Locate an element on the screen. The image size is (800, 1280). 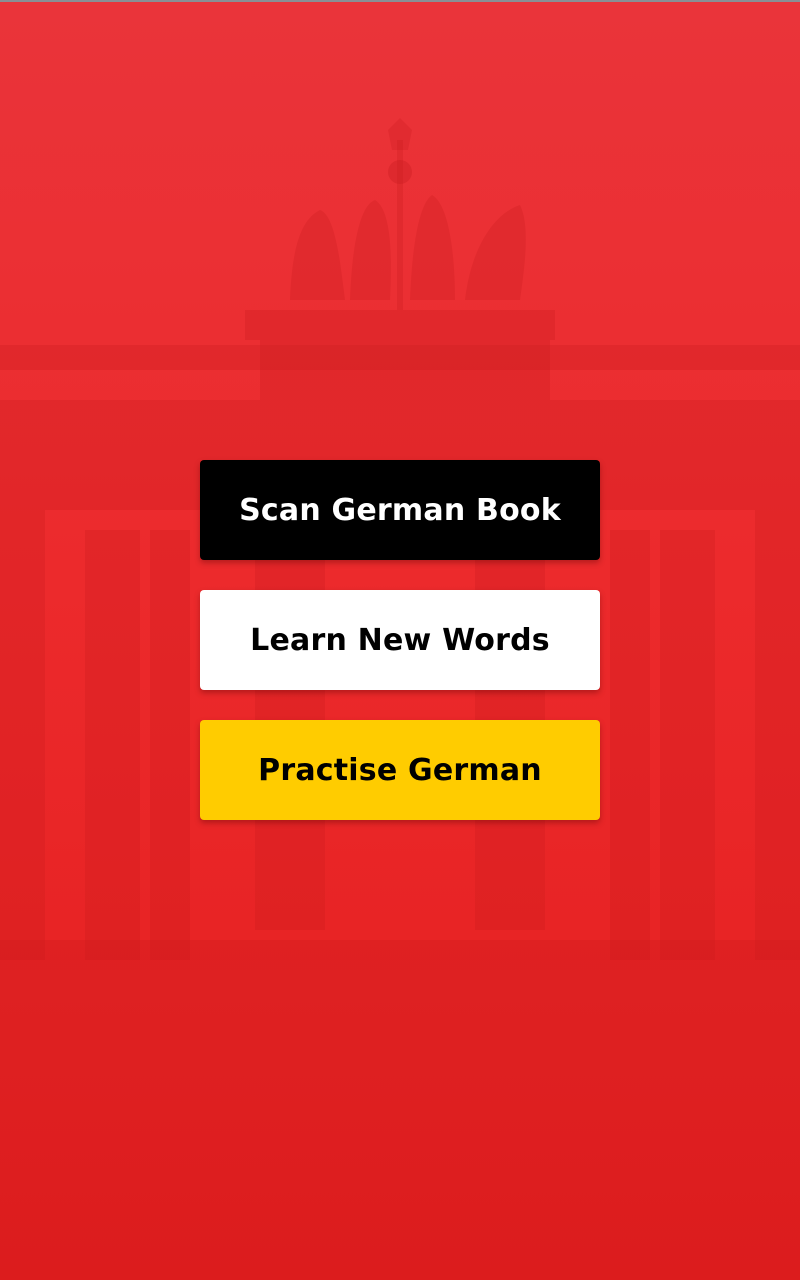
learn-new-words-button: Learn New Words is located at coordinates (400, 640).